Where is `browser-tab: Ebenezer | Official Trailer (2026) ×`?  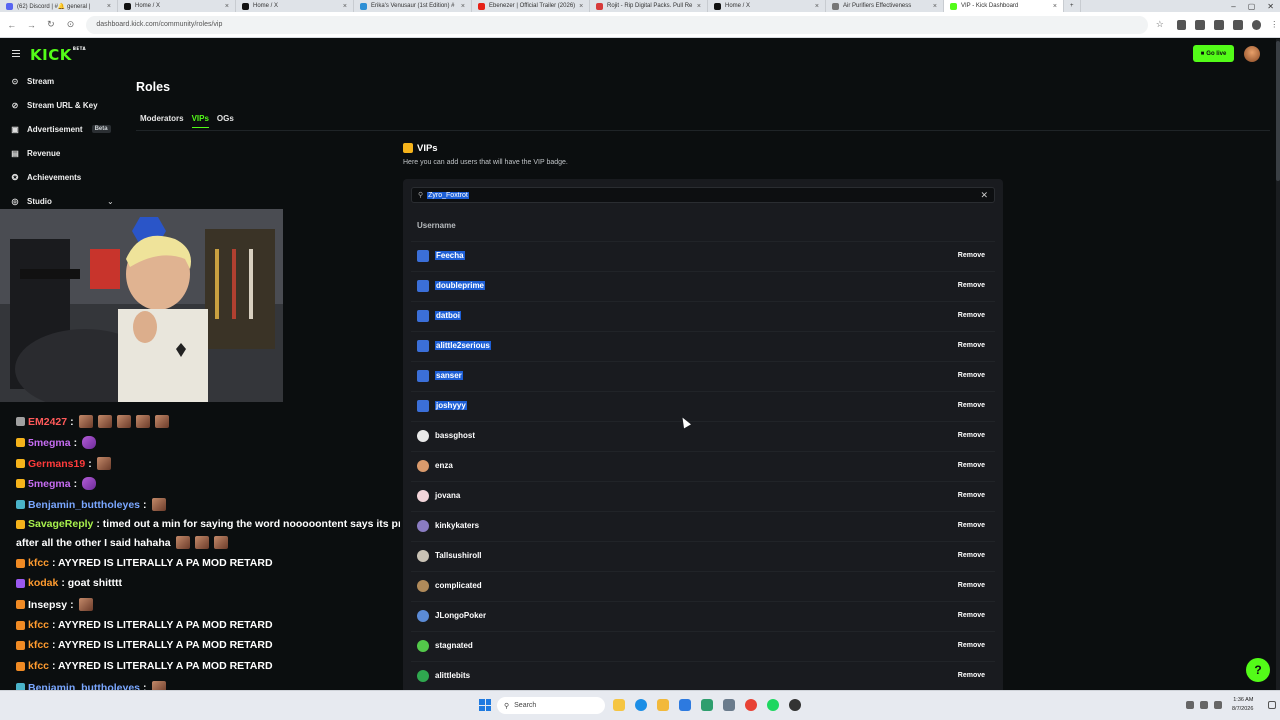 browser-tab: Ebenezer | Official Trailer (2026) × is located at coordinates (531, 6).